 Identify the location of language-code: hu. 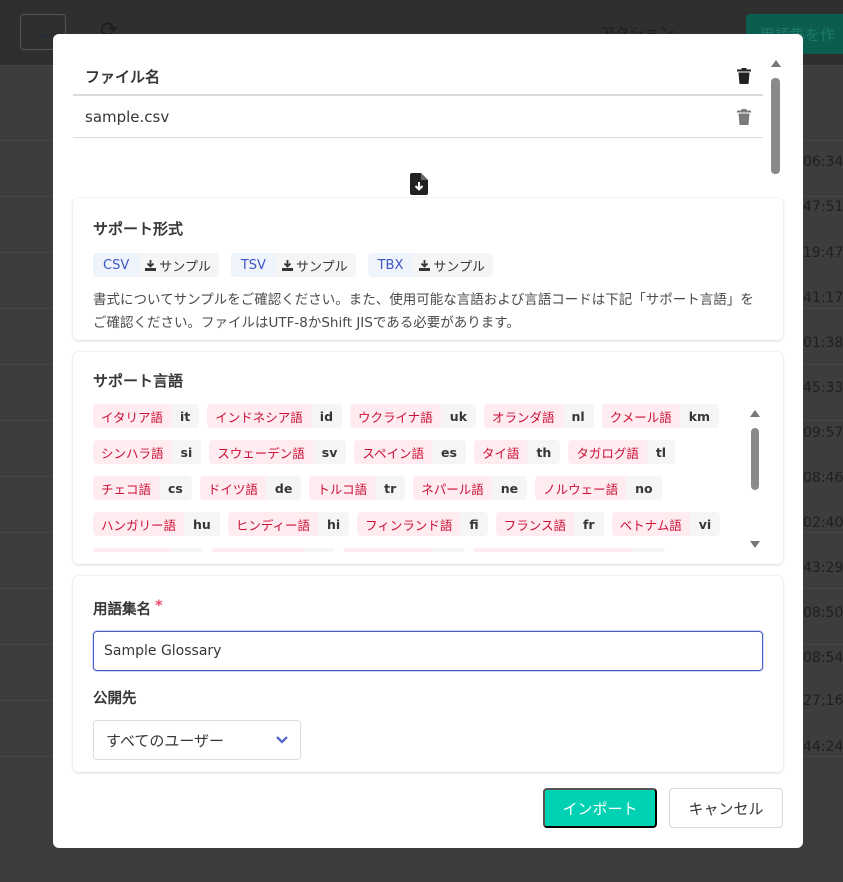
(202, 524).